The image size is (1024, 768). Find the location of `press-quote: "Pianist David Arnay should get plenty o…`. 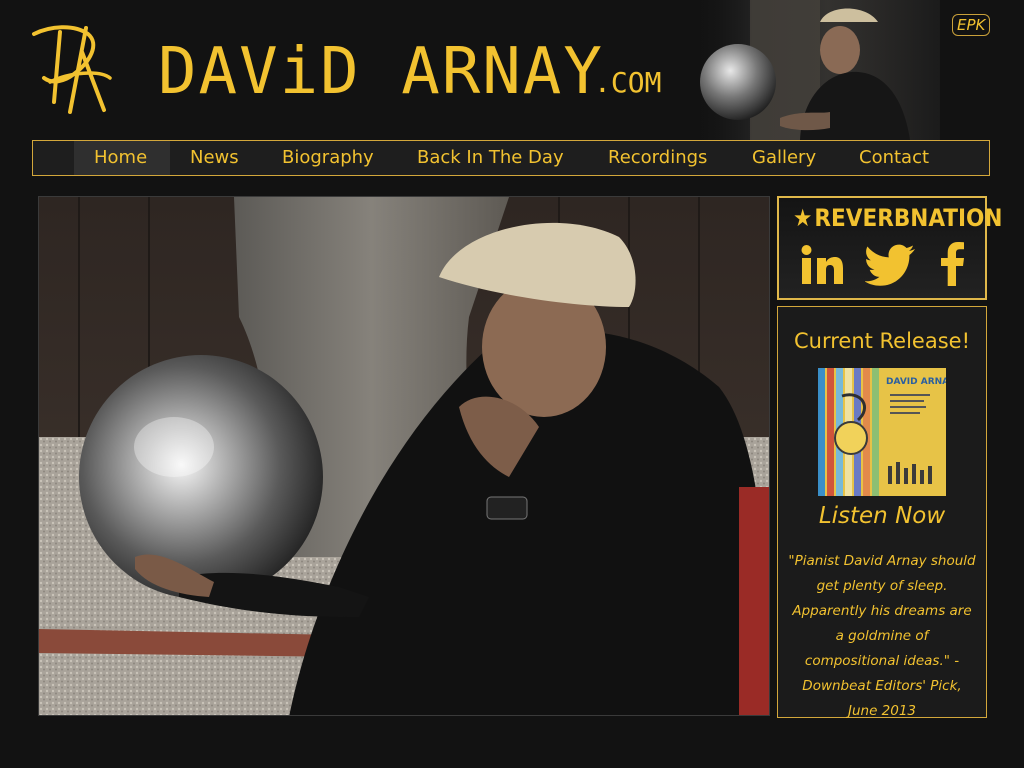

press-quote: "Pianist David Arnay should get plenty o… is located at coordinates (882, 636).